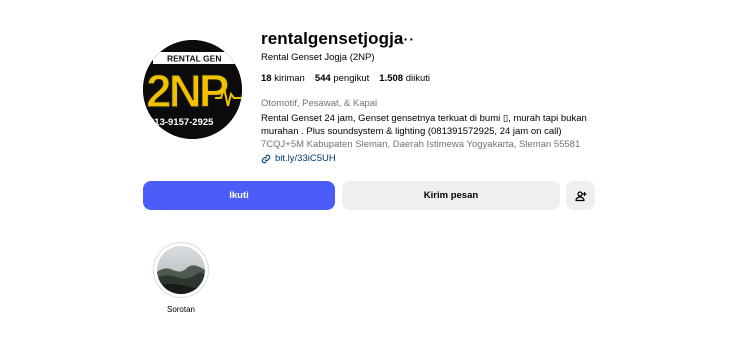 This screenshot has width=750, height=340. Describe the element at coordinates (391, 78) in the screenshot. I see `following-count: 1.508` at that location.